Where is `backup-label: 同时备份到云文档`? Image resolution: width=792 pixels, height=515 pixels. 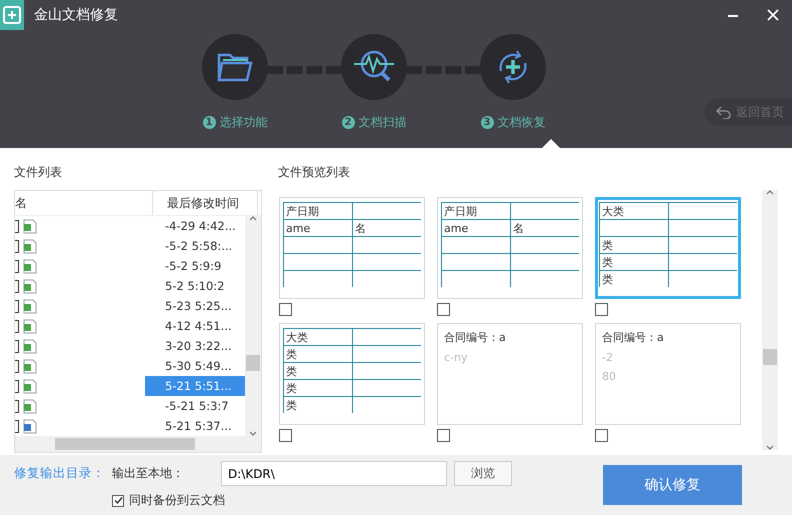 backup-label: 同时备份到云文档 is located at coordinates (177, 500).